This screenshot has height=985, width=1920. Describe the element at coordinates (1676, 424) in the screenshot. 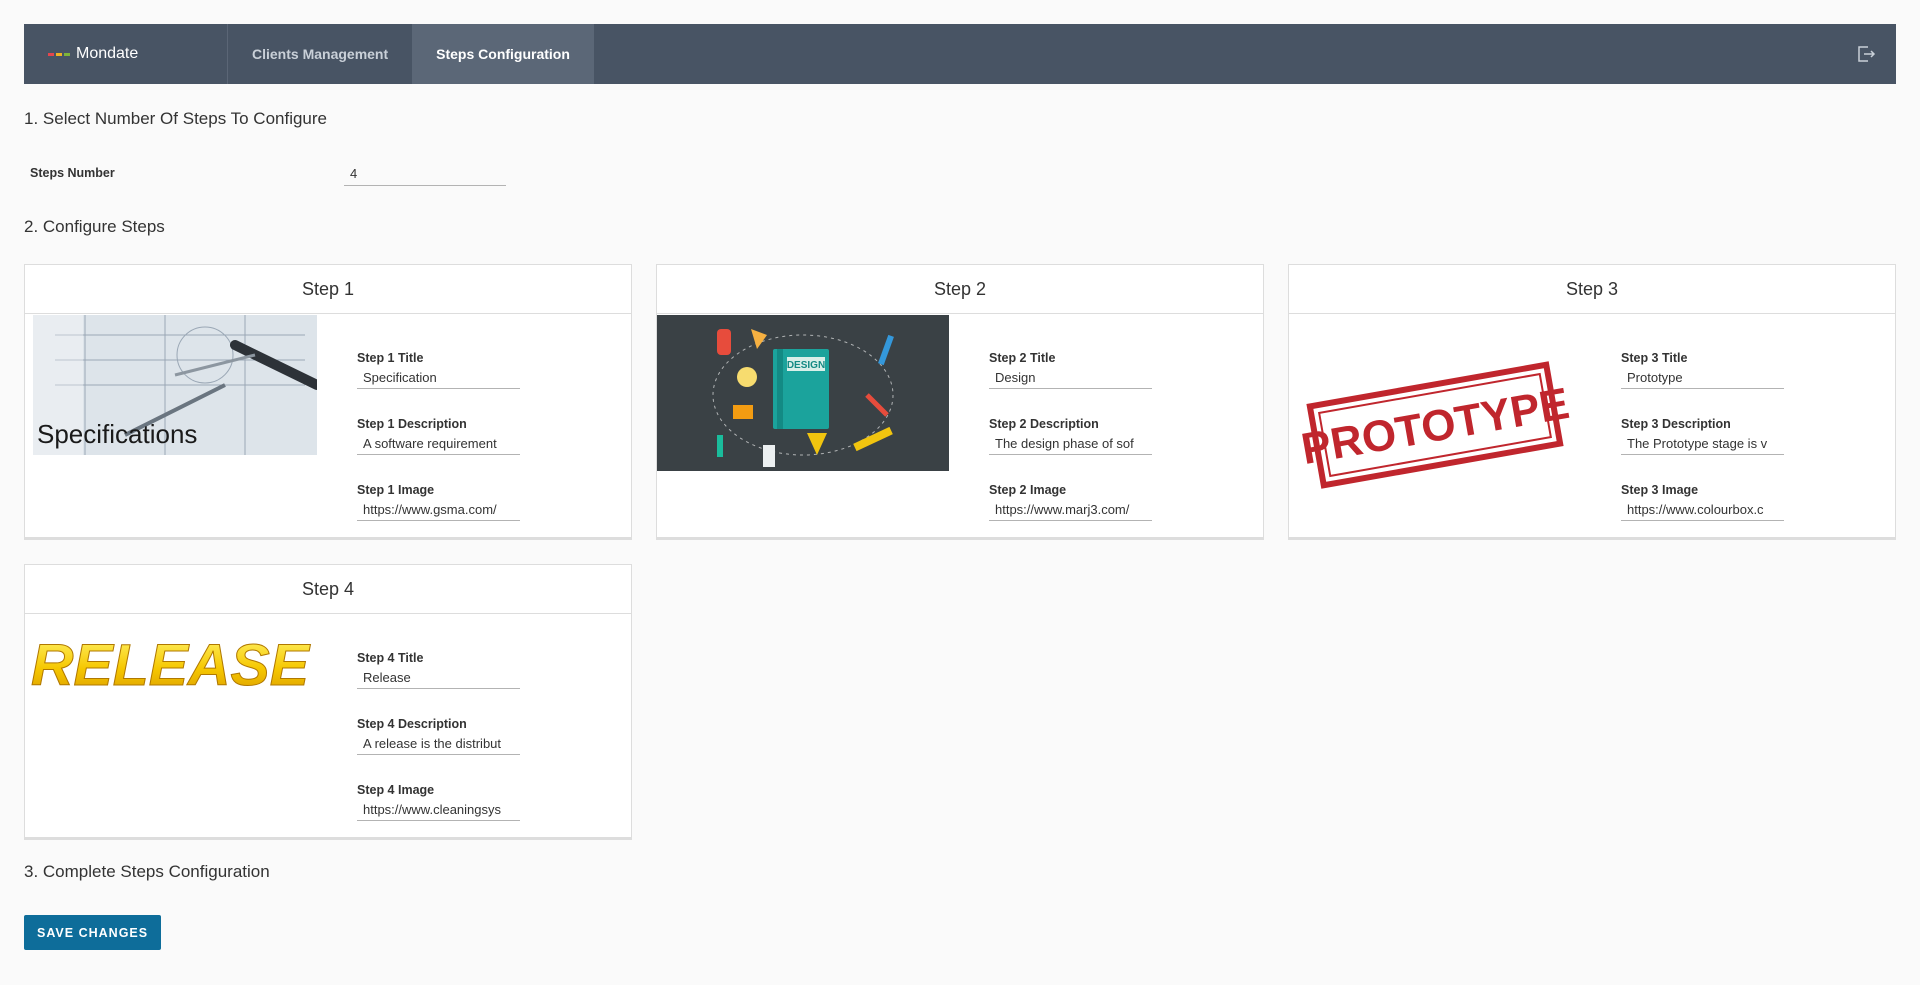

I see `step-description-label: Step 3 Description` at that location.